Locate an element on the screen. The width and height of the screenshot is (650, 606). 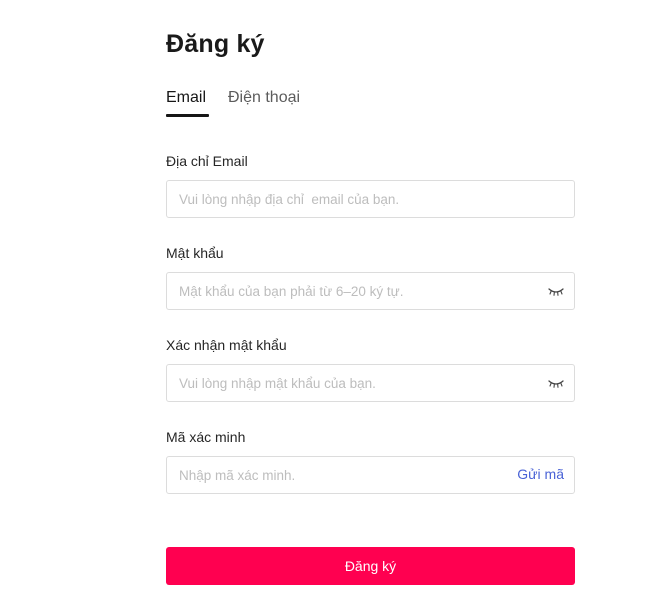
verification-code-input is located at coordinates (339, 475).